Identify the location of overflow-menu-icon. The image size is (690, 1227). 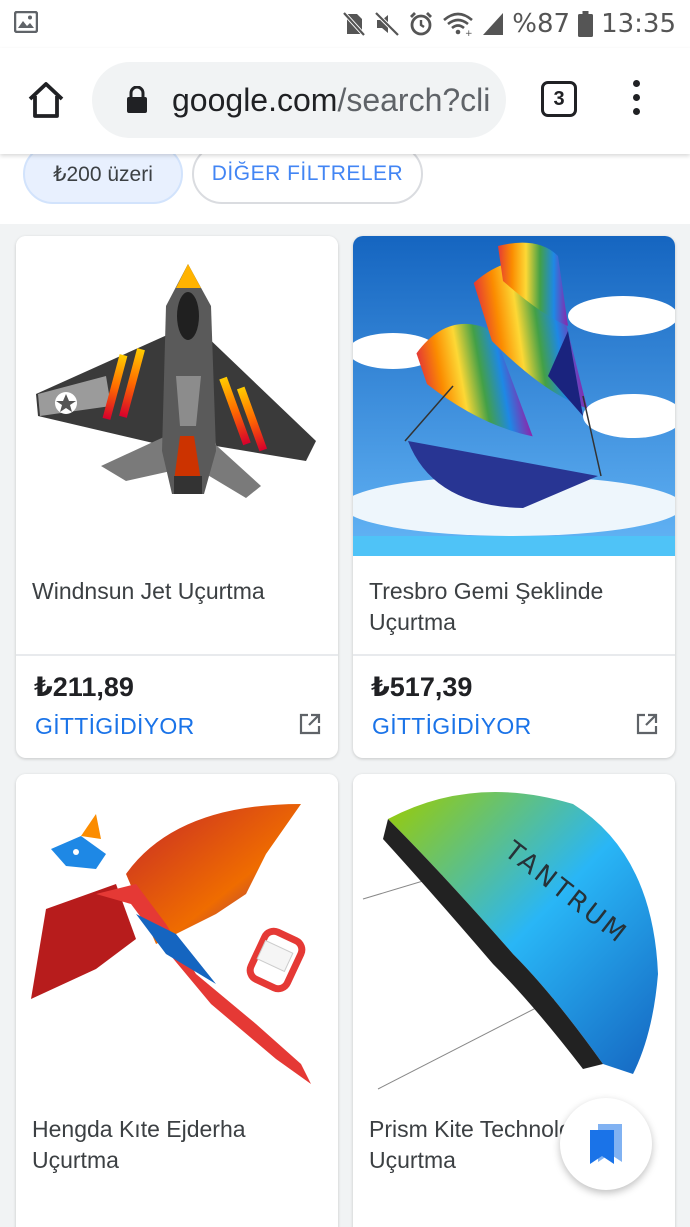
(636, 100).